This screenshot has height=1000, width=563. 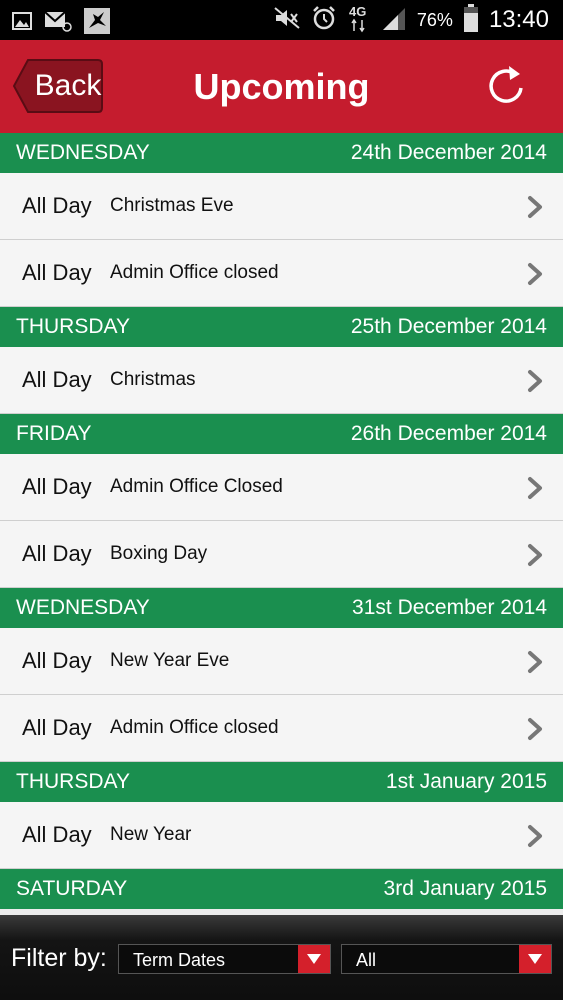 What do you see at coordinates (324, 20) in the screenshot?
I see `alarm-icon` at bounding box center [324, 20].